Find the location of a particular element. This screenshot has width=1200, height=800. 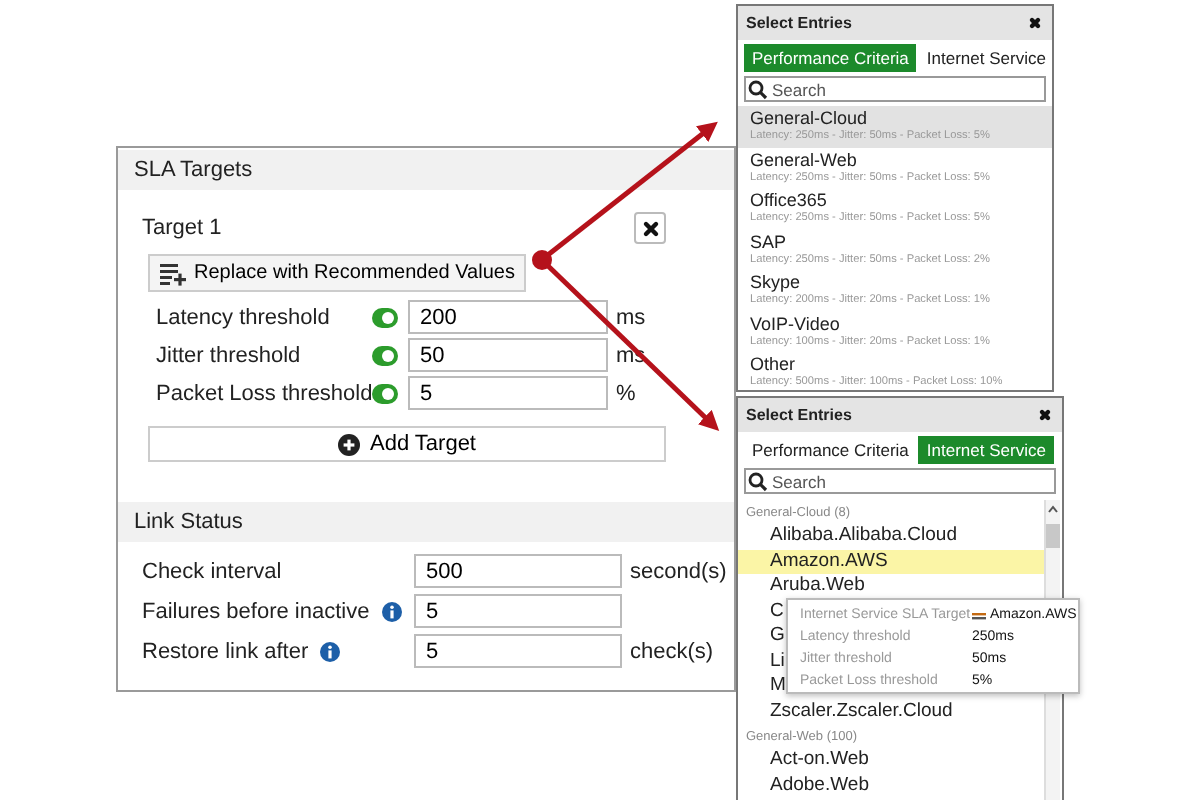

field-label: Check interval is located at coordinates (212, 571).